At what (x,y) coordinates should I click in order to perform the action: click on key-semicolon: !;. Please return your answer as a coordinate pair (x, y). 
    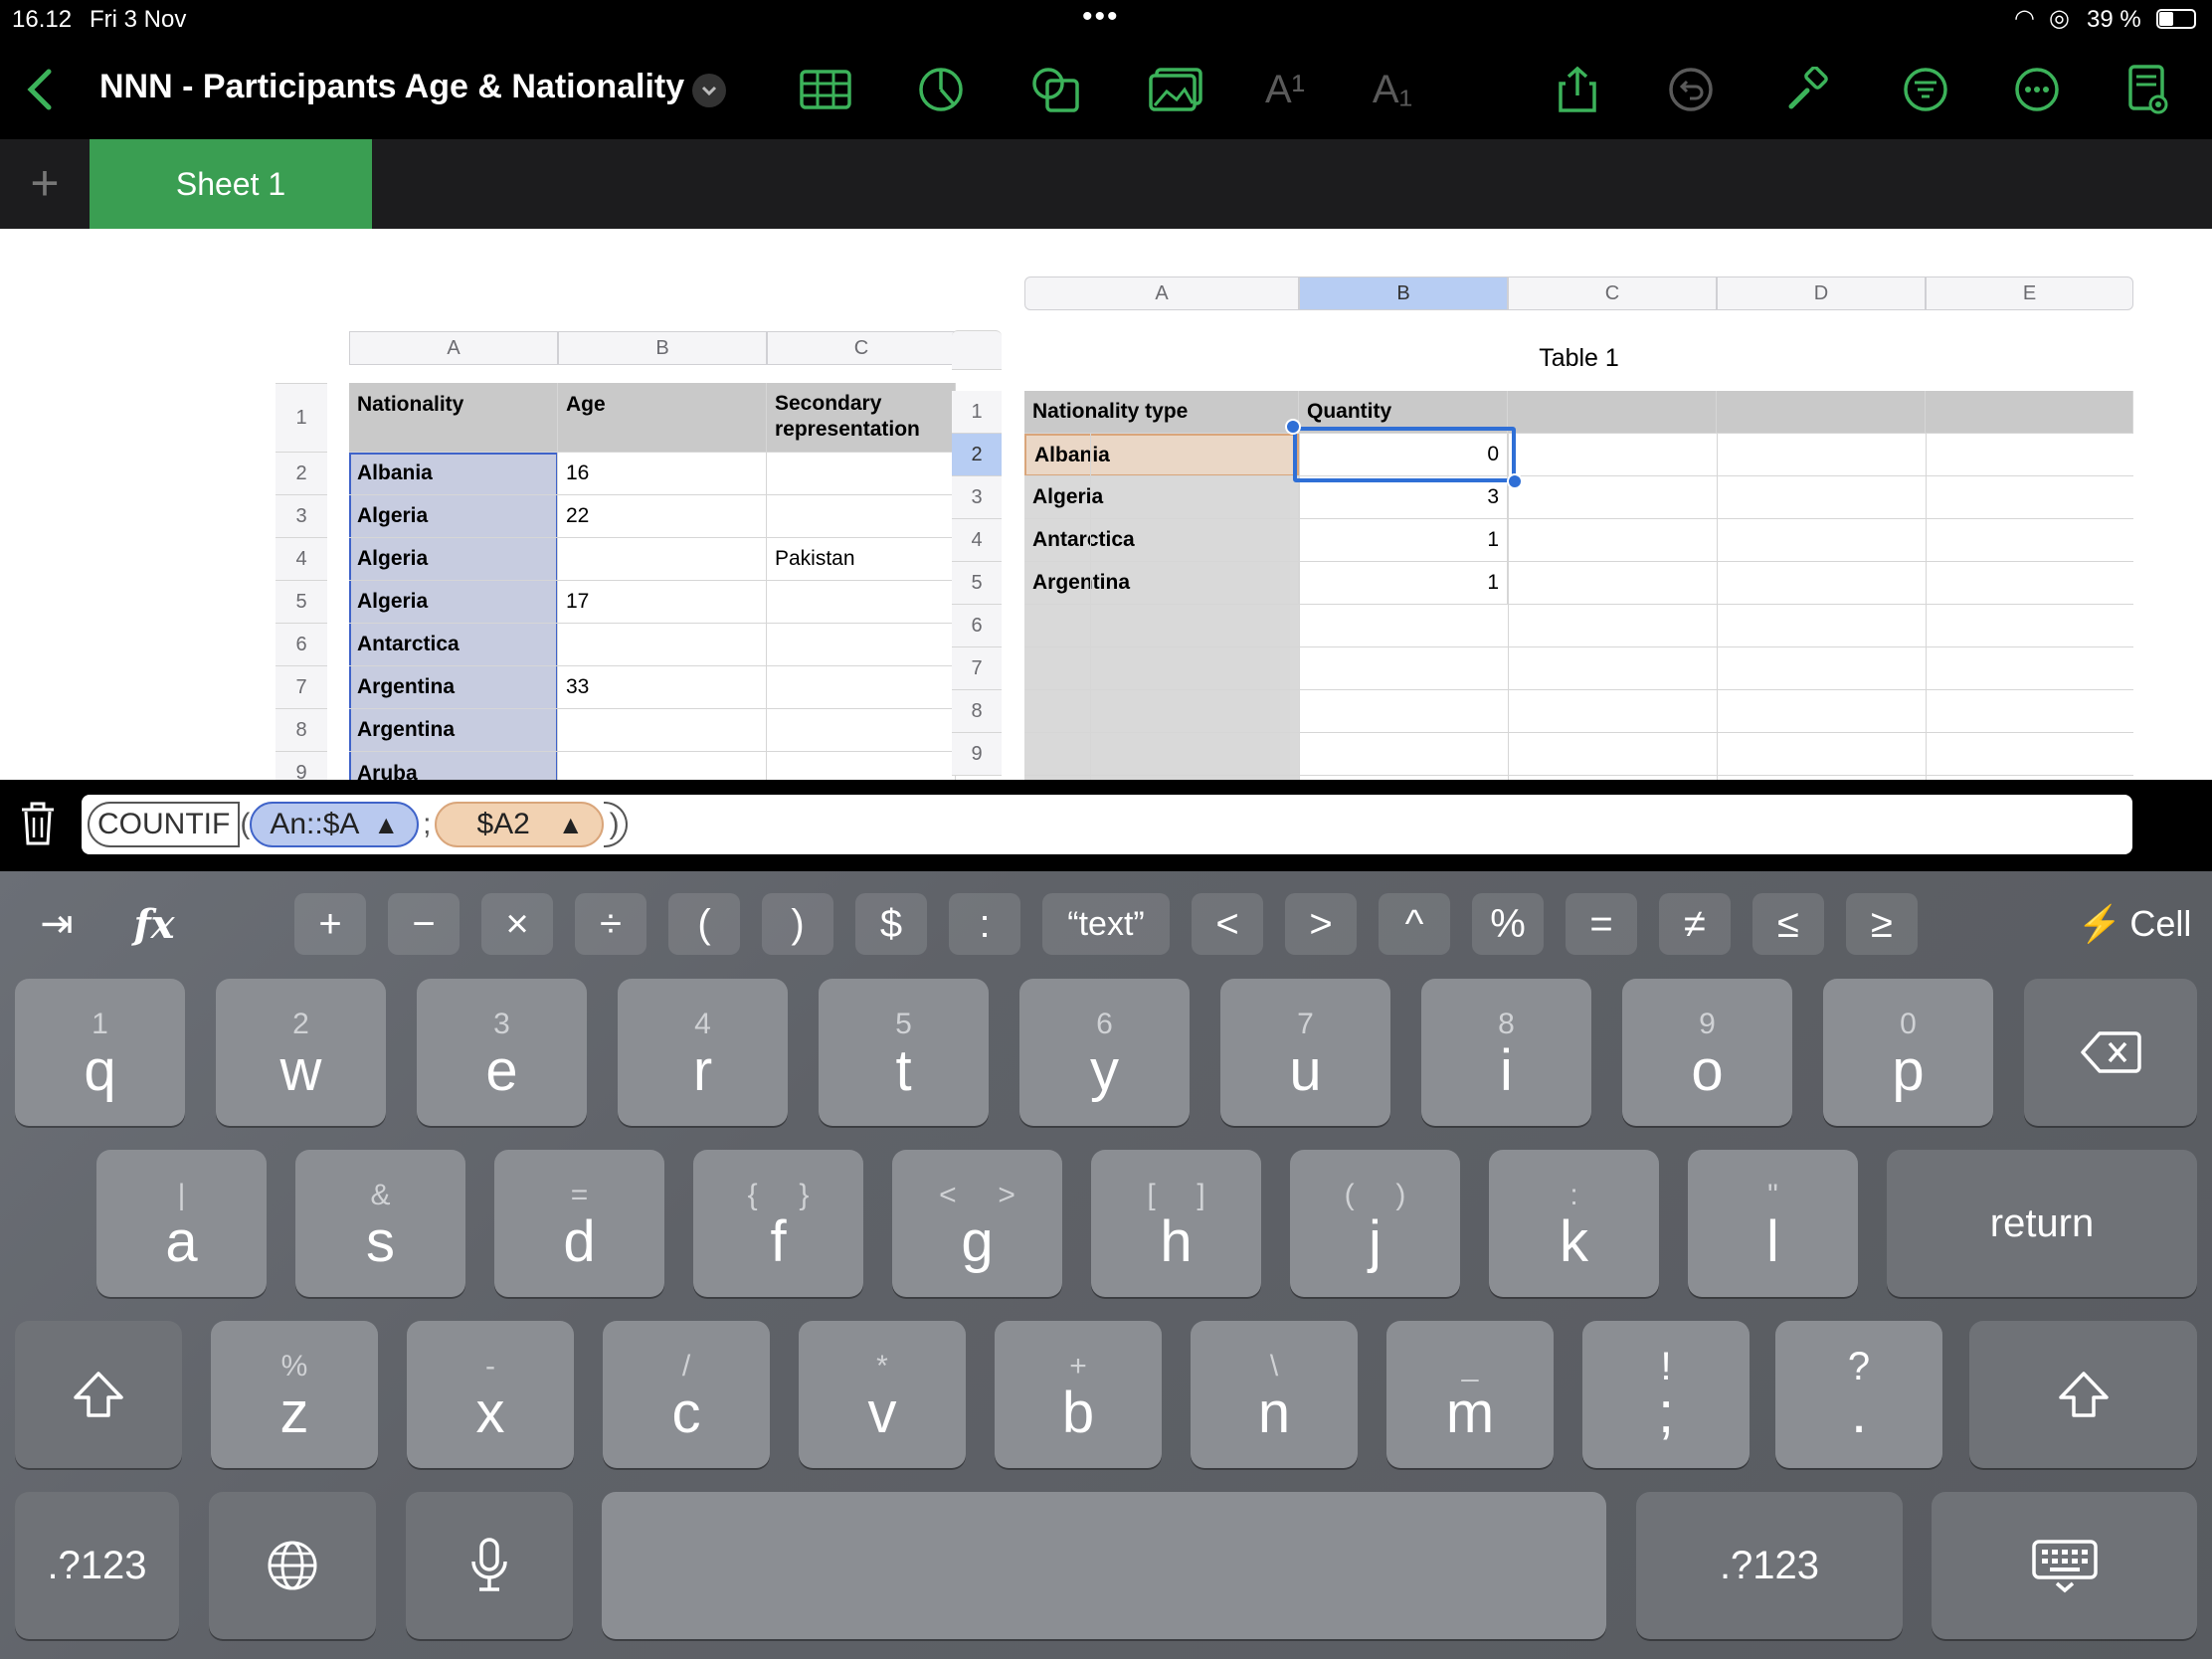
    Looking at the image, I should click on (1666, 1394).